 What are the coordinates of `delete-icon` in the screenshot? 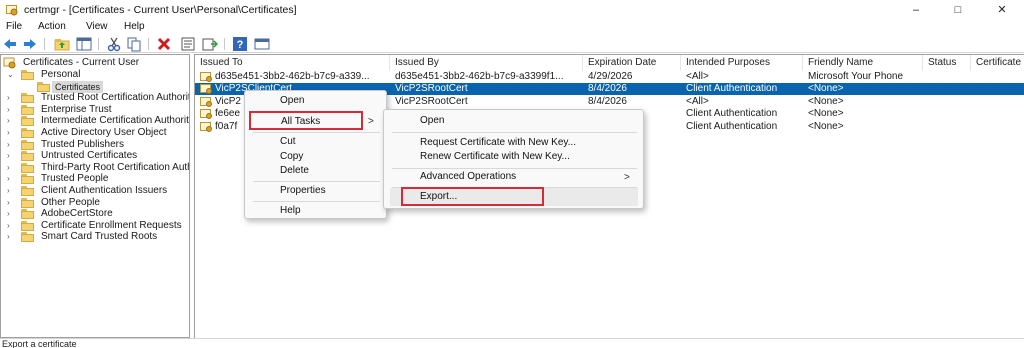 It's located at (164, 44).